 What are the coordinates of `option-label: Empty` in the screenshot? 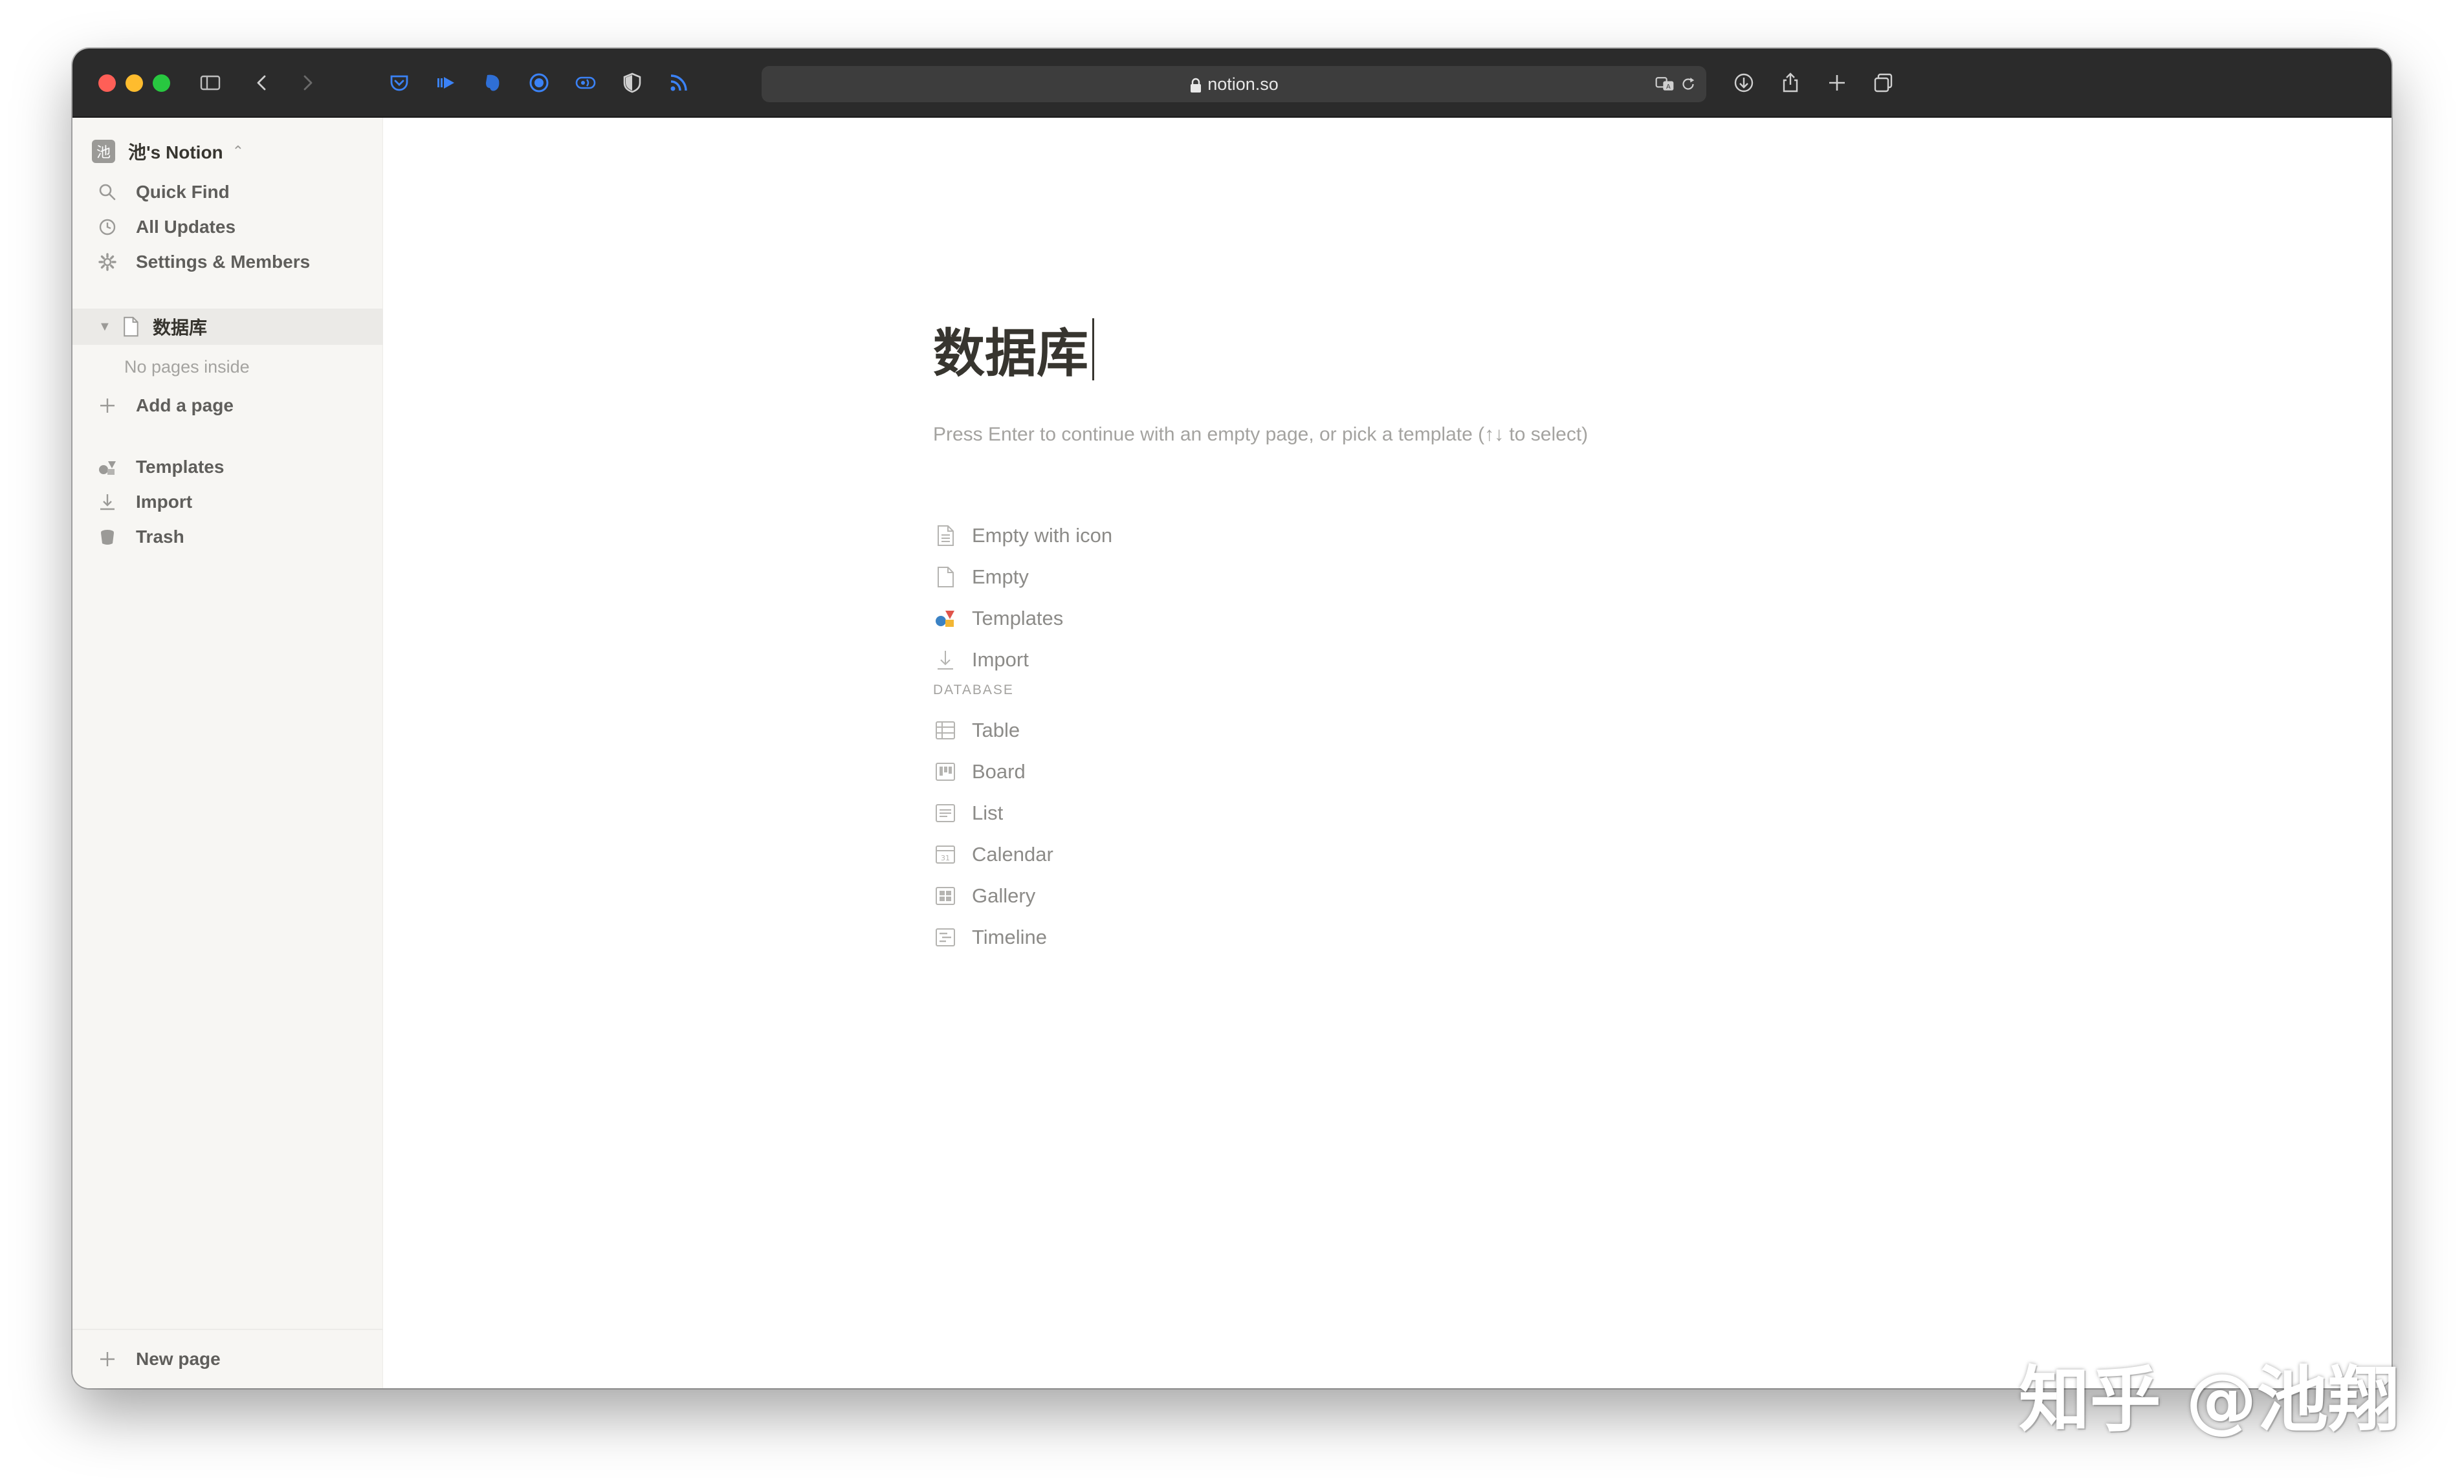 It's located at (1001, 576).